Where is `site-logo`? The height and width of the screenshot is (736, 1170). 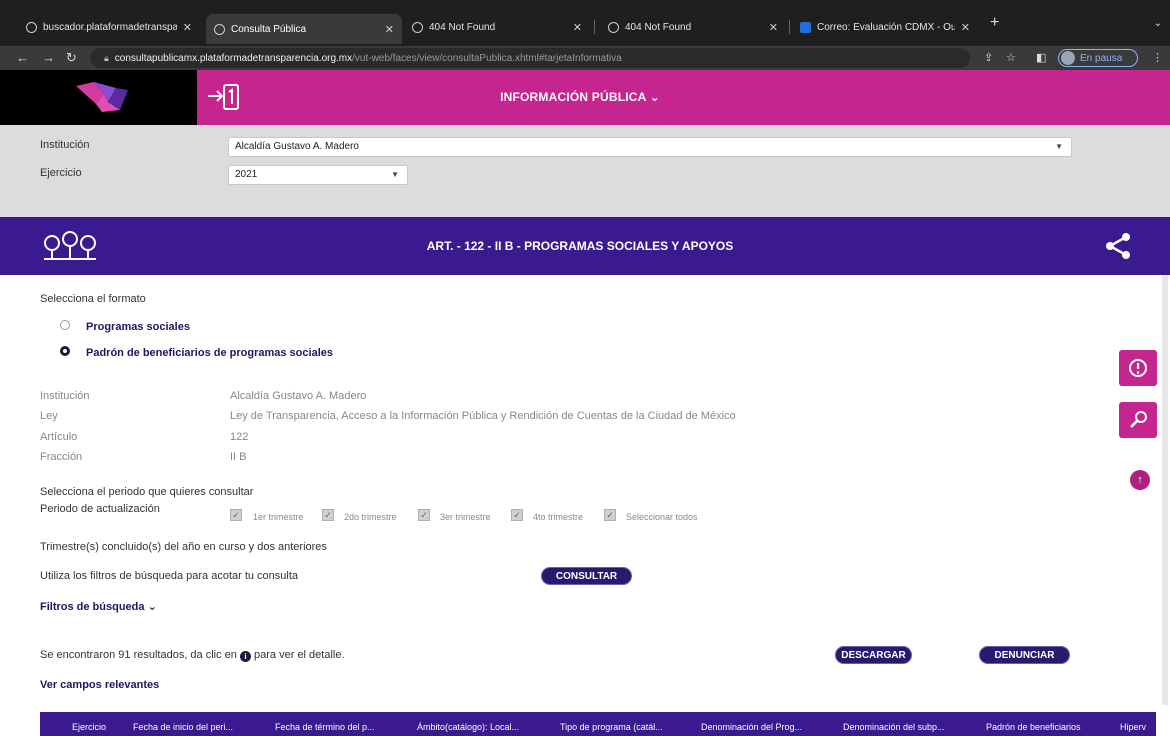
site-logo is located at coordinates (98, 97).